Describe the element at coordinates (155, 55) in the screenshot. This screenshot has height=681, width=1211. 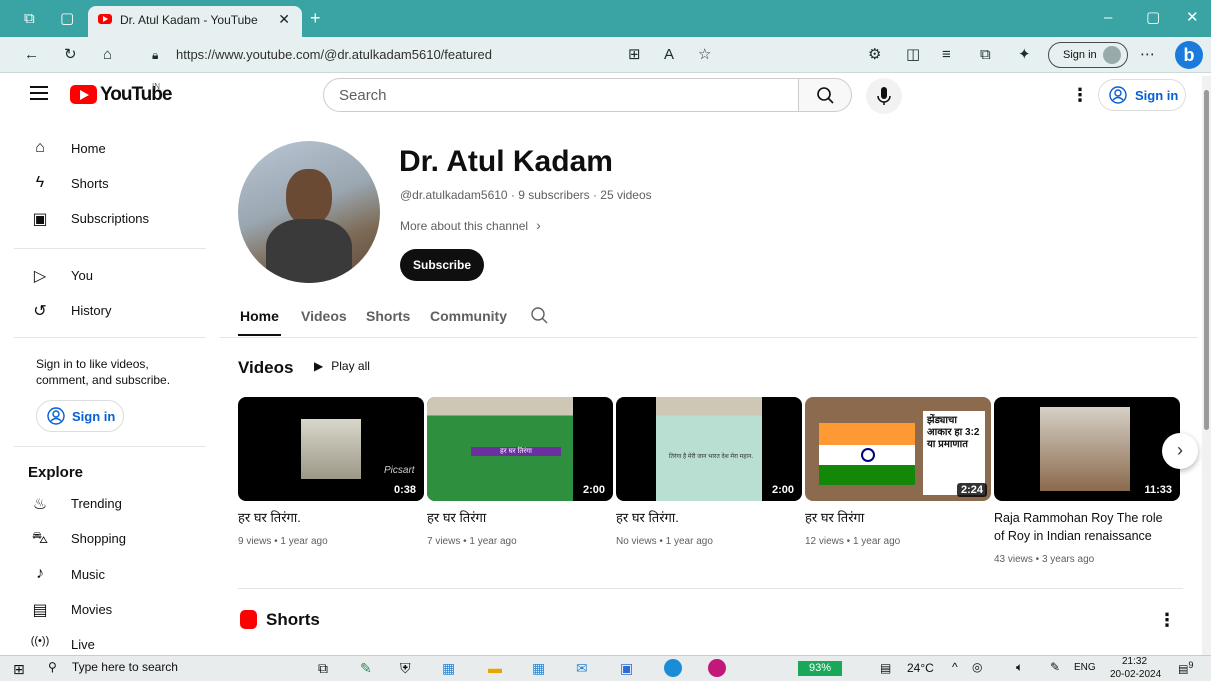
I see `lock-icon: 🔒︎` at that location.